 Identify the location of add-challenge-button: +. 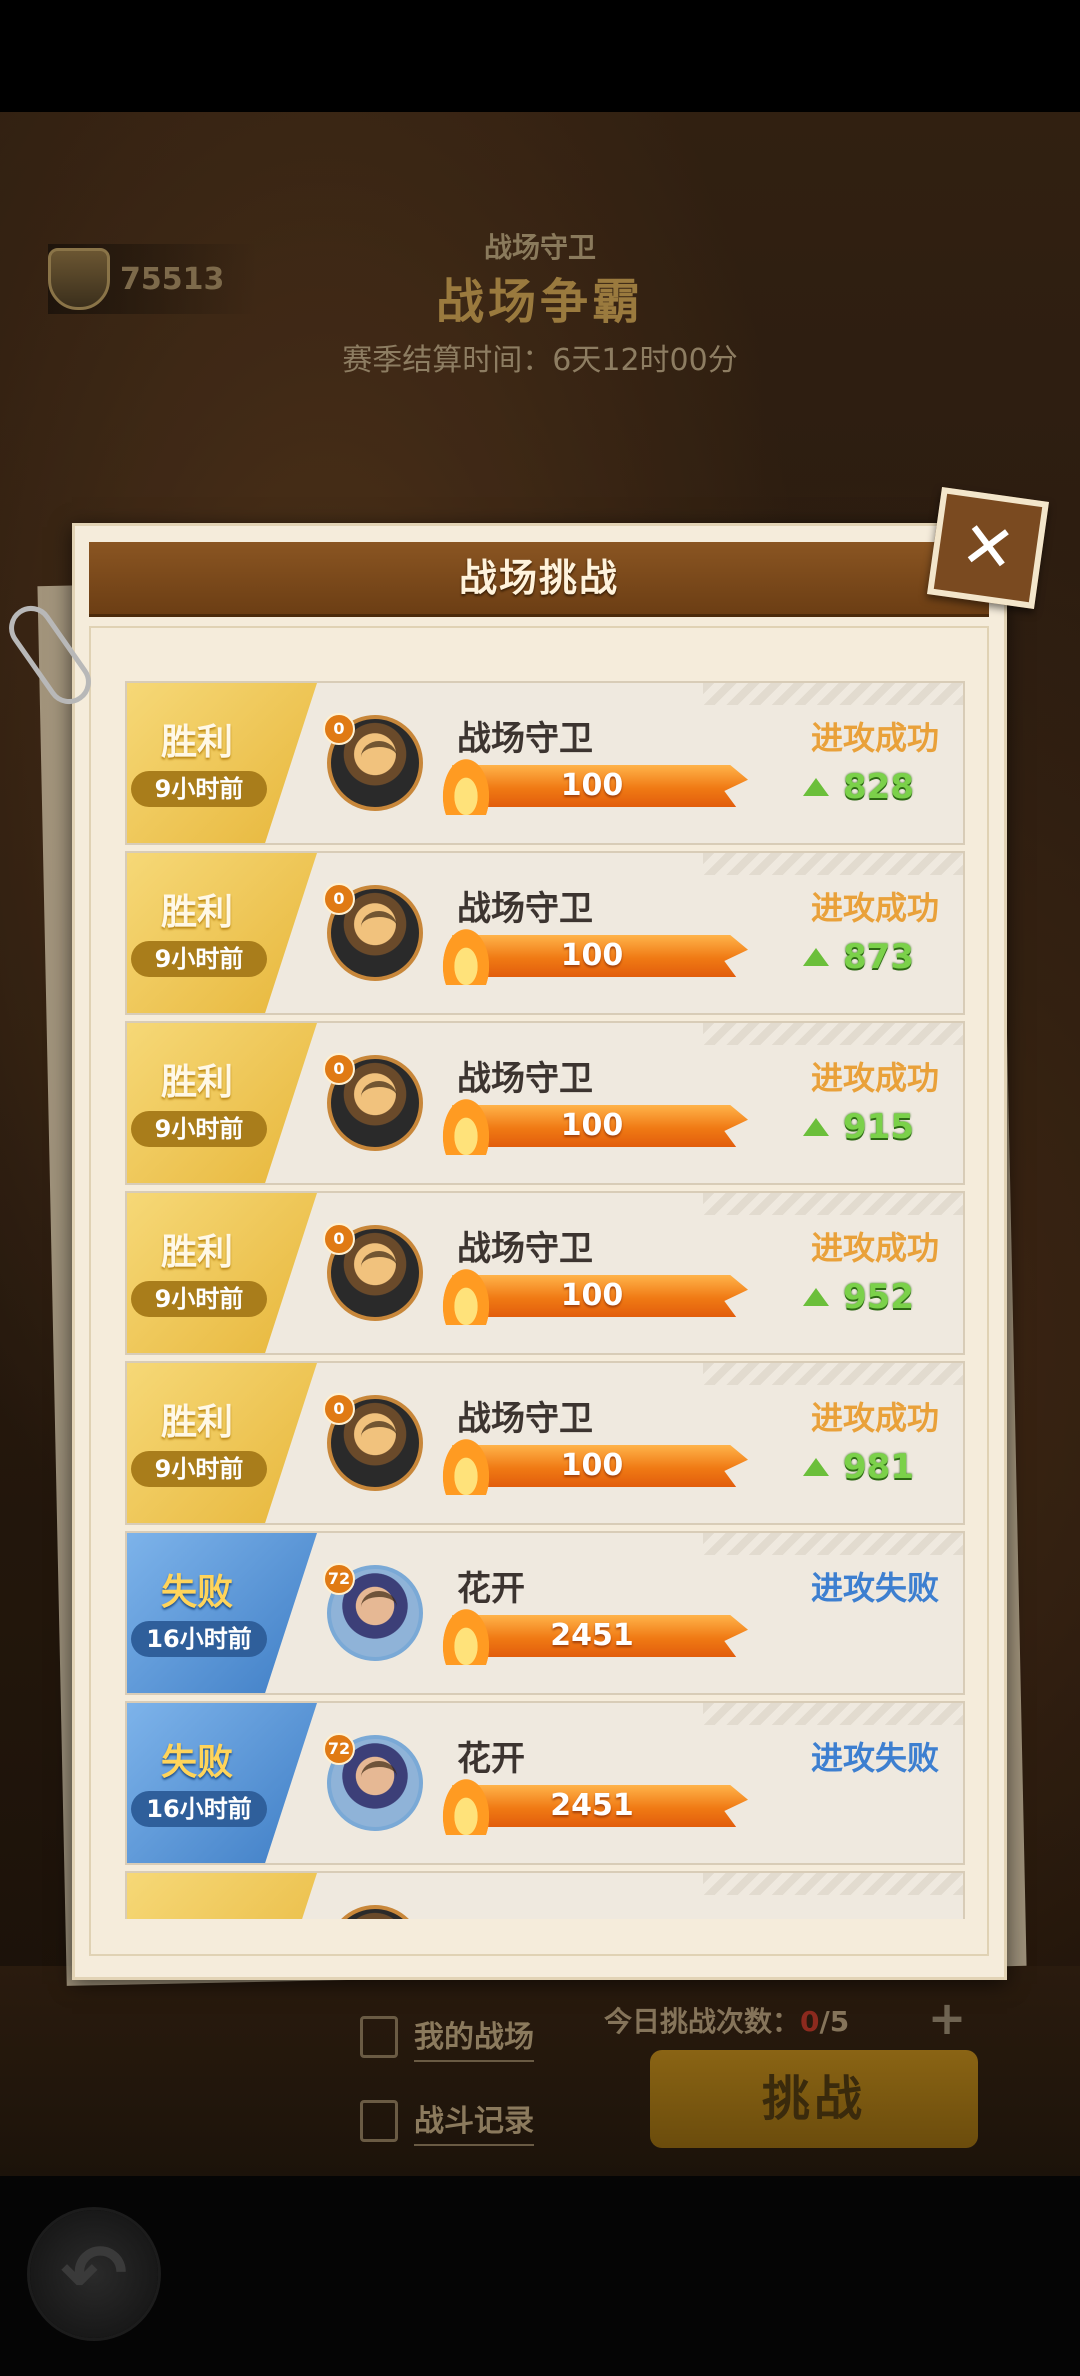
(947, 2019).